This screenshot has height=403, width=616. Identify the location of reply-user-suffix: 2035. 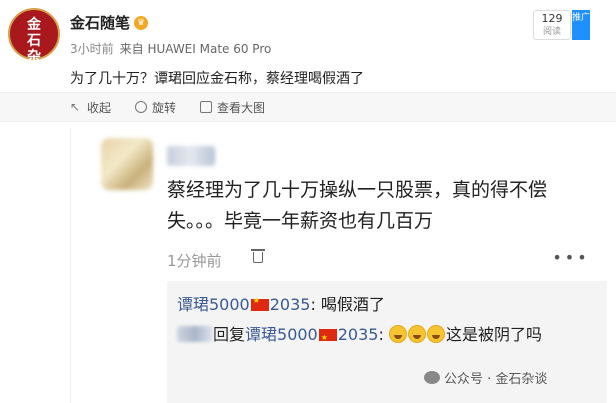
(290, 304).